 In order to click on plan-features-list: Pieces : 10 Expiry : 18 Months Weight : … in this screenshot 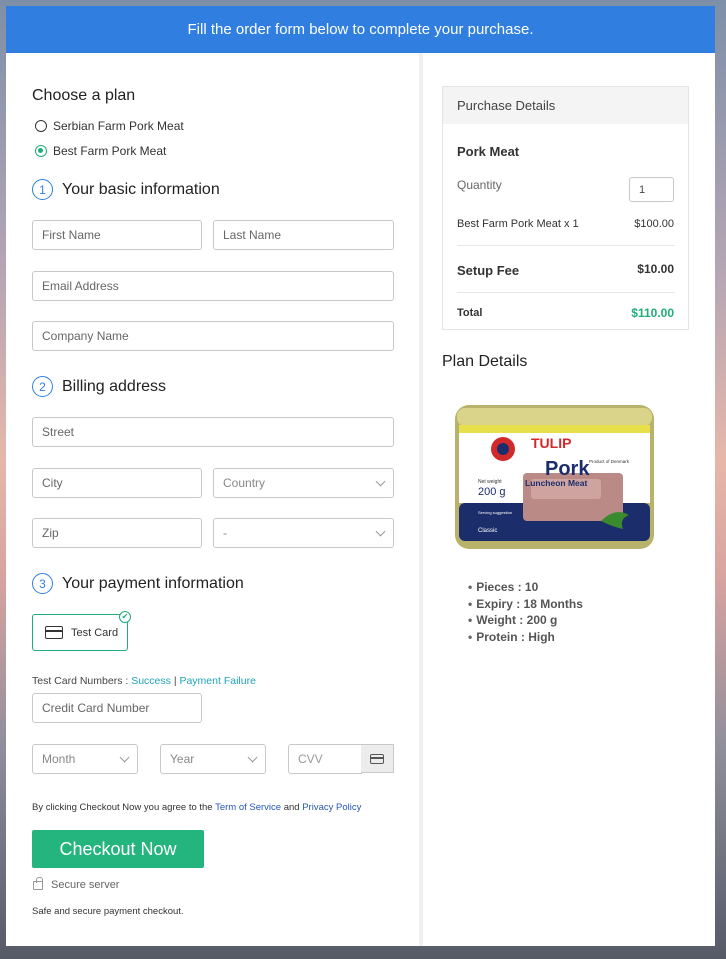, I will do `click(525, 612)`.